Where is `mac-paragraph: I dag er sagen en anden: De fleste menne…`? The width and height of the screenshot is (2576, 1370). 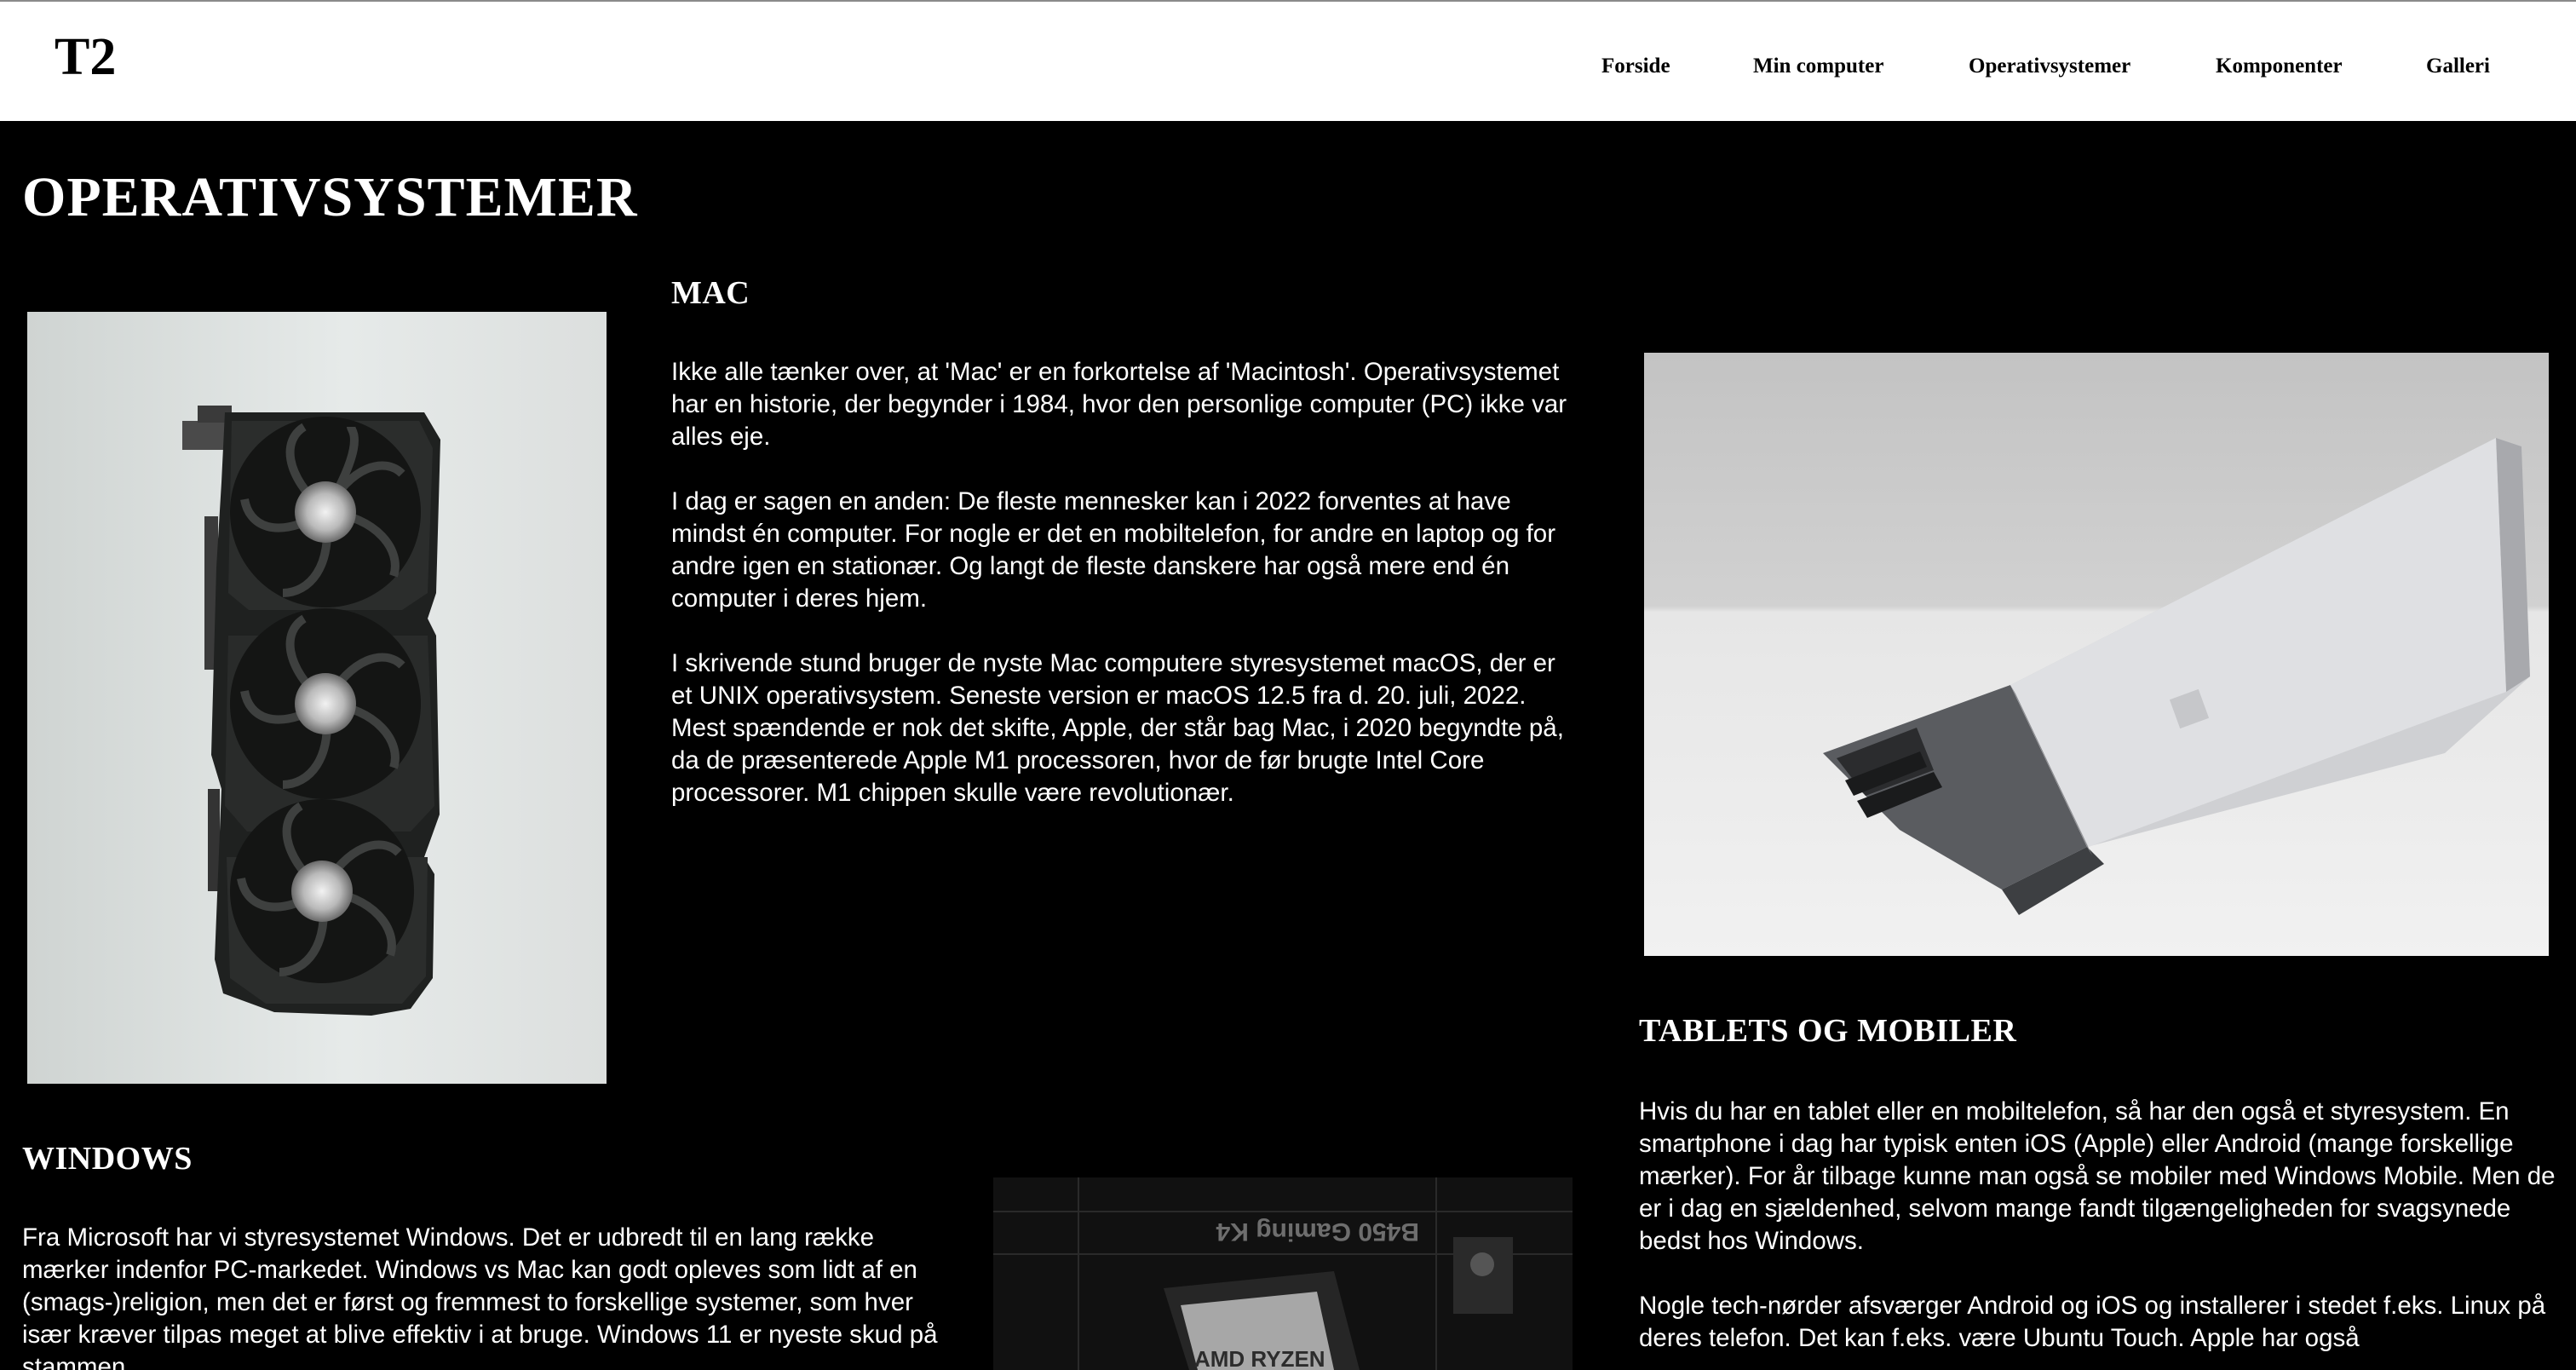 mac-paragraph: I dag er sagen en anden: De fleste menne… is located at coordinates (1113, 550).